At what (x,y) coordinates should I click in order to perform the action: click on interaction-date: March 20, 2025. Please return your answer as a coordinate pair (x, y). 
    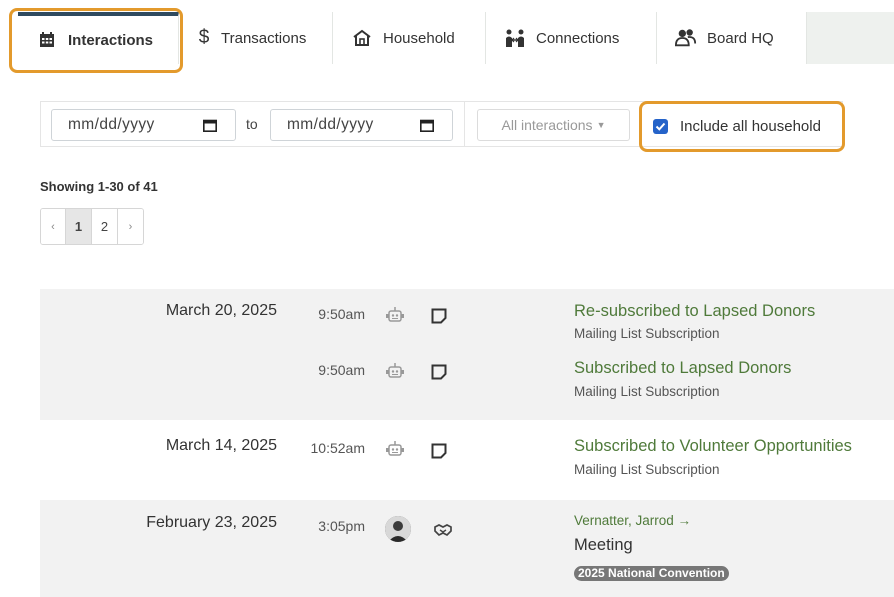
    Looking at the image, I should click on (221, 310).